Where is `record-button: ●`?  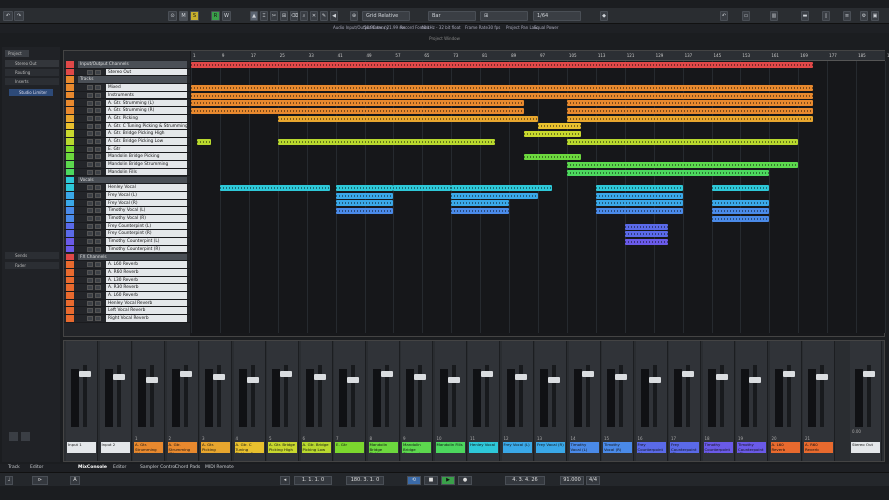
record-button: ● is located at coordinates (465, 480).